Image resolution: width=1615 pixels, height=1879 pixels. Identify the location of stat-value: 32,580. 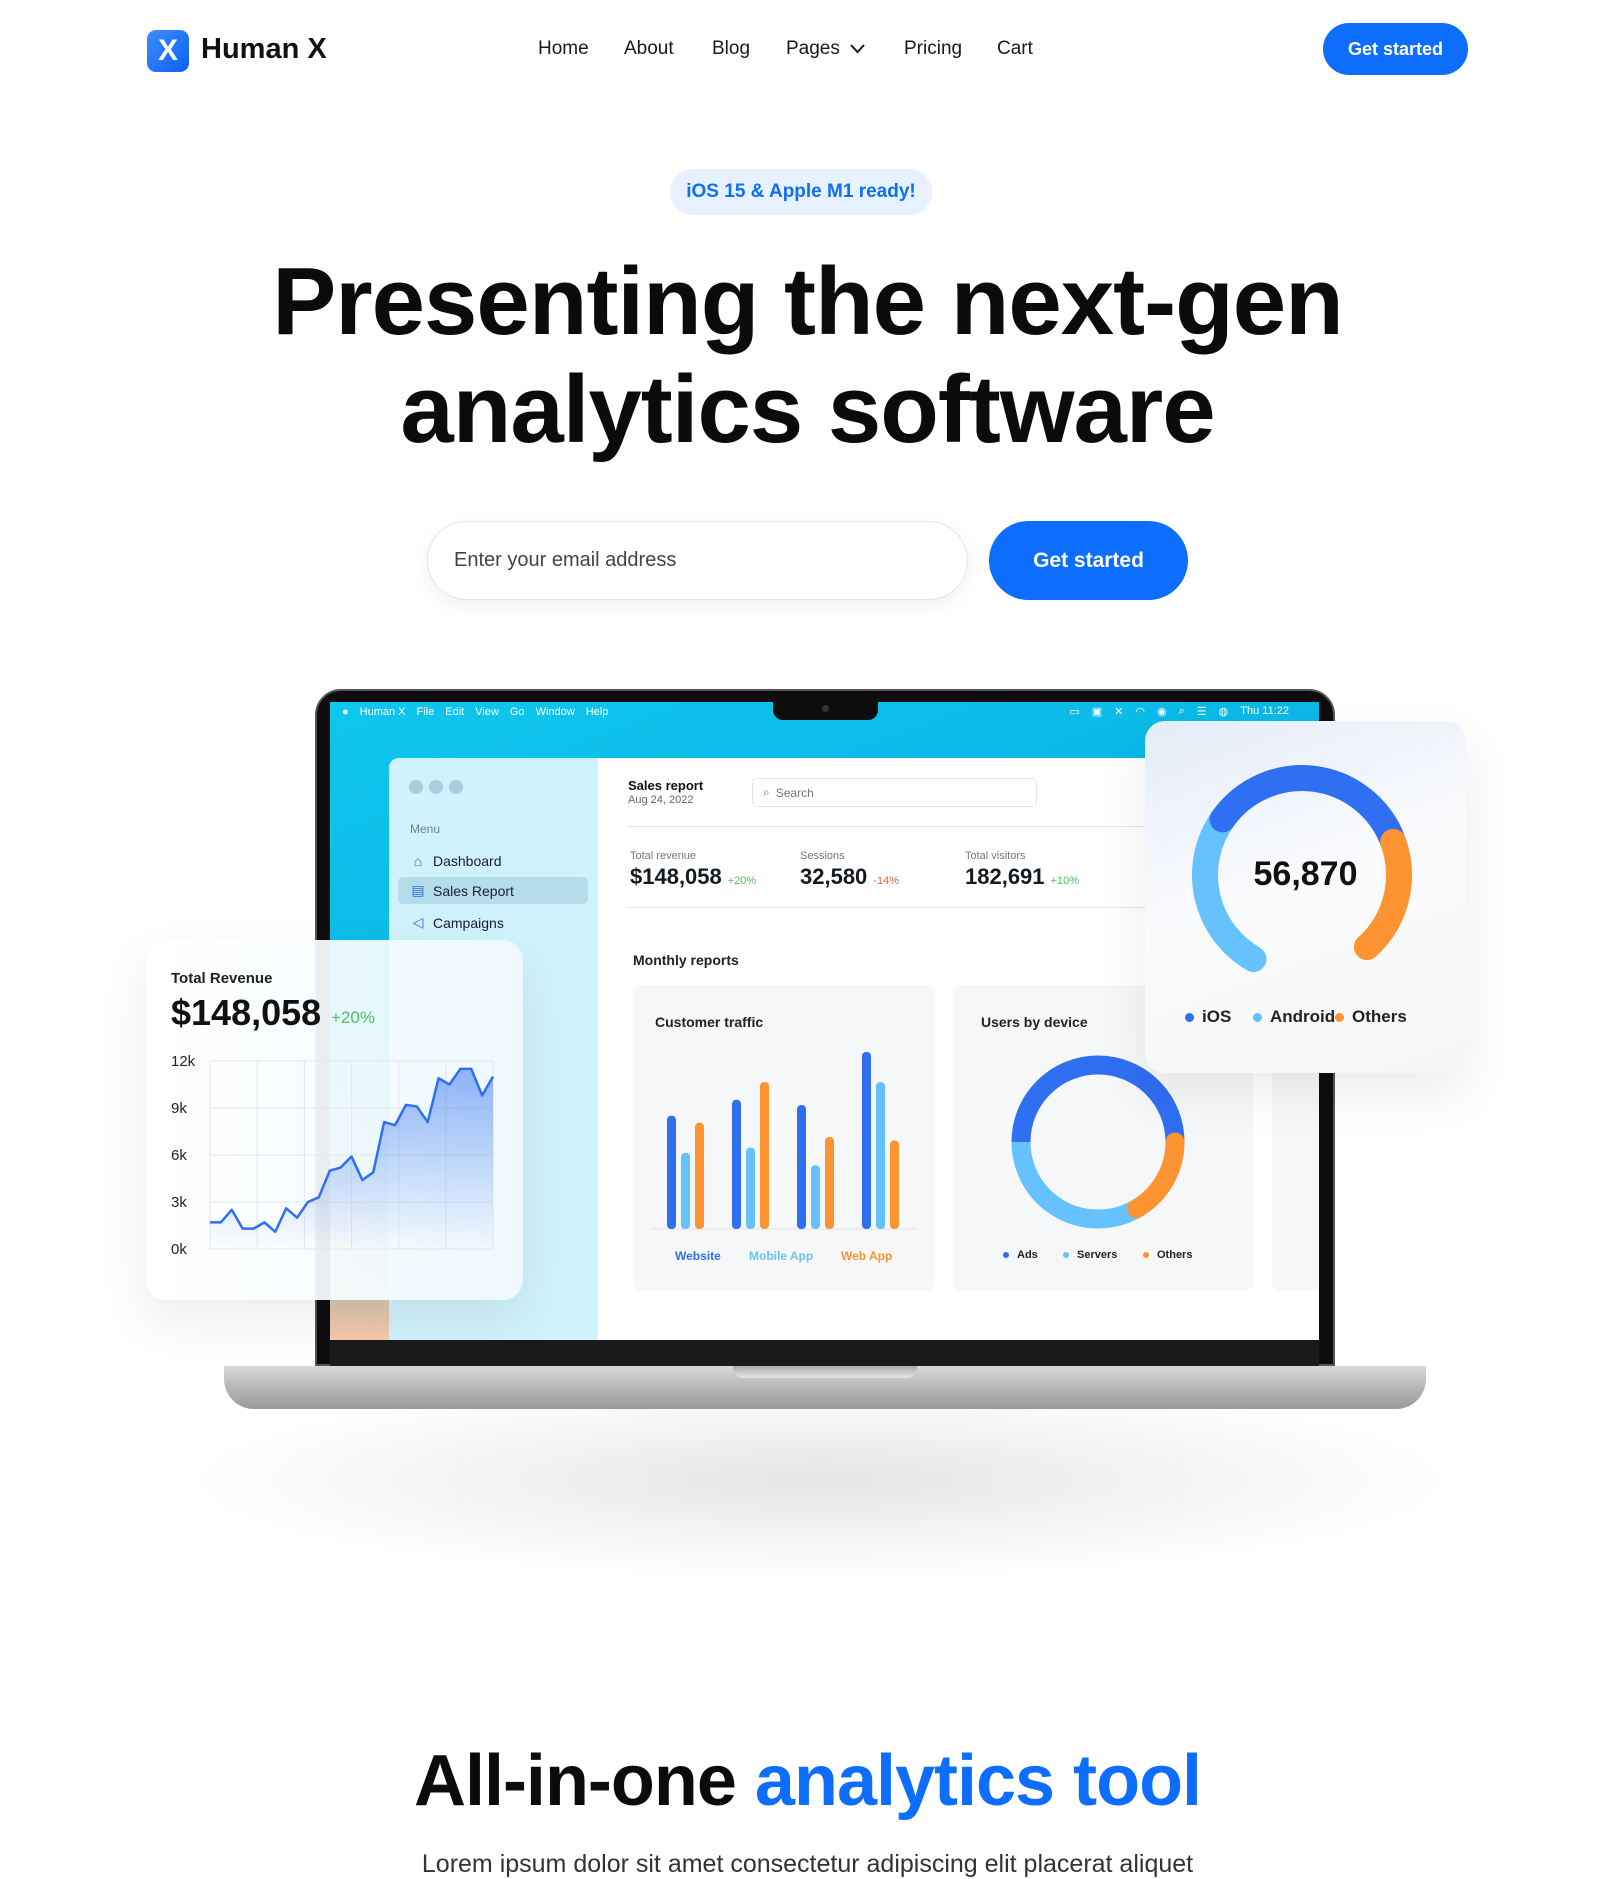
(834, 876).